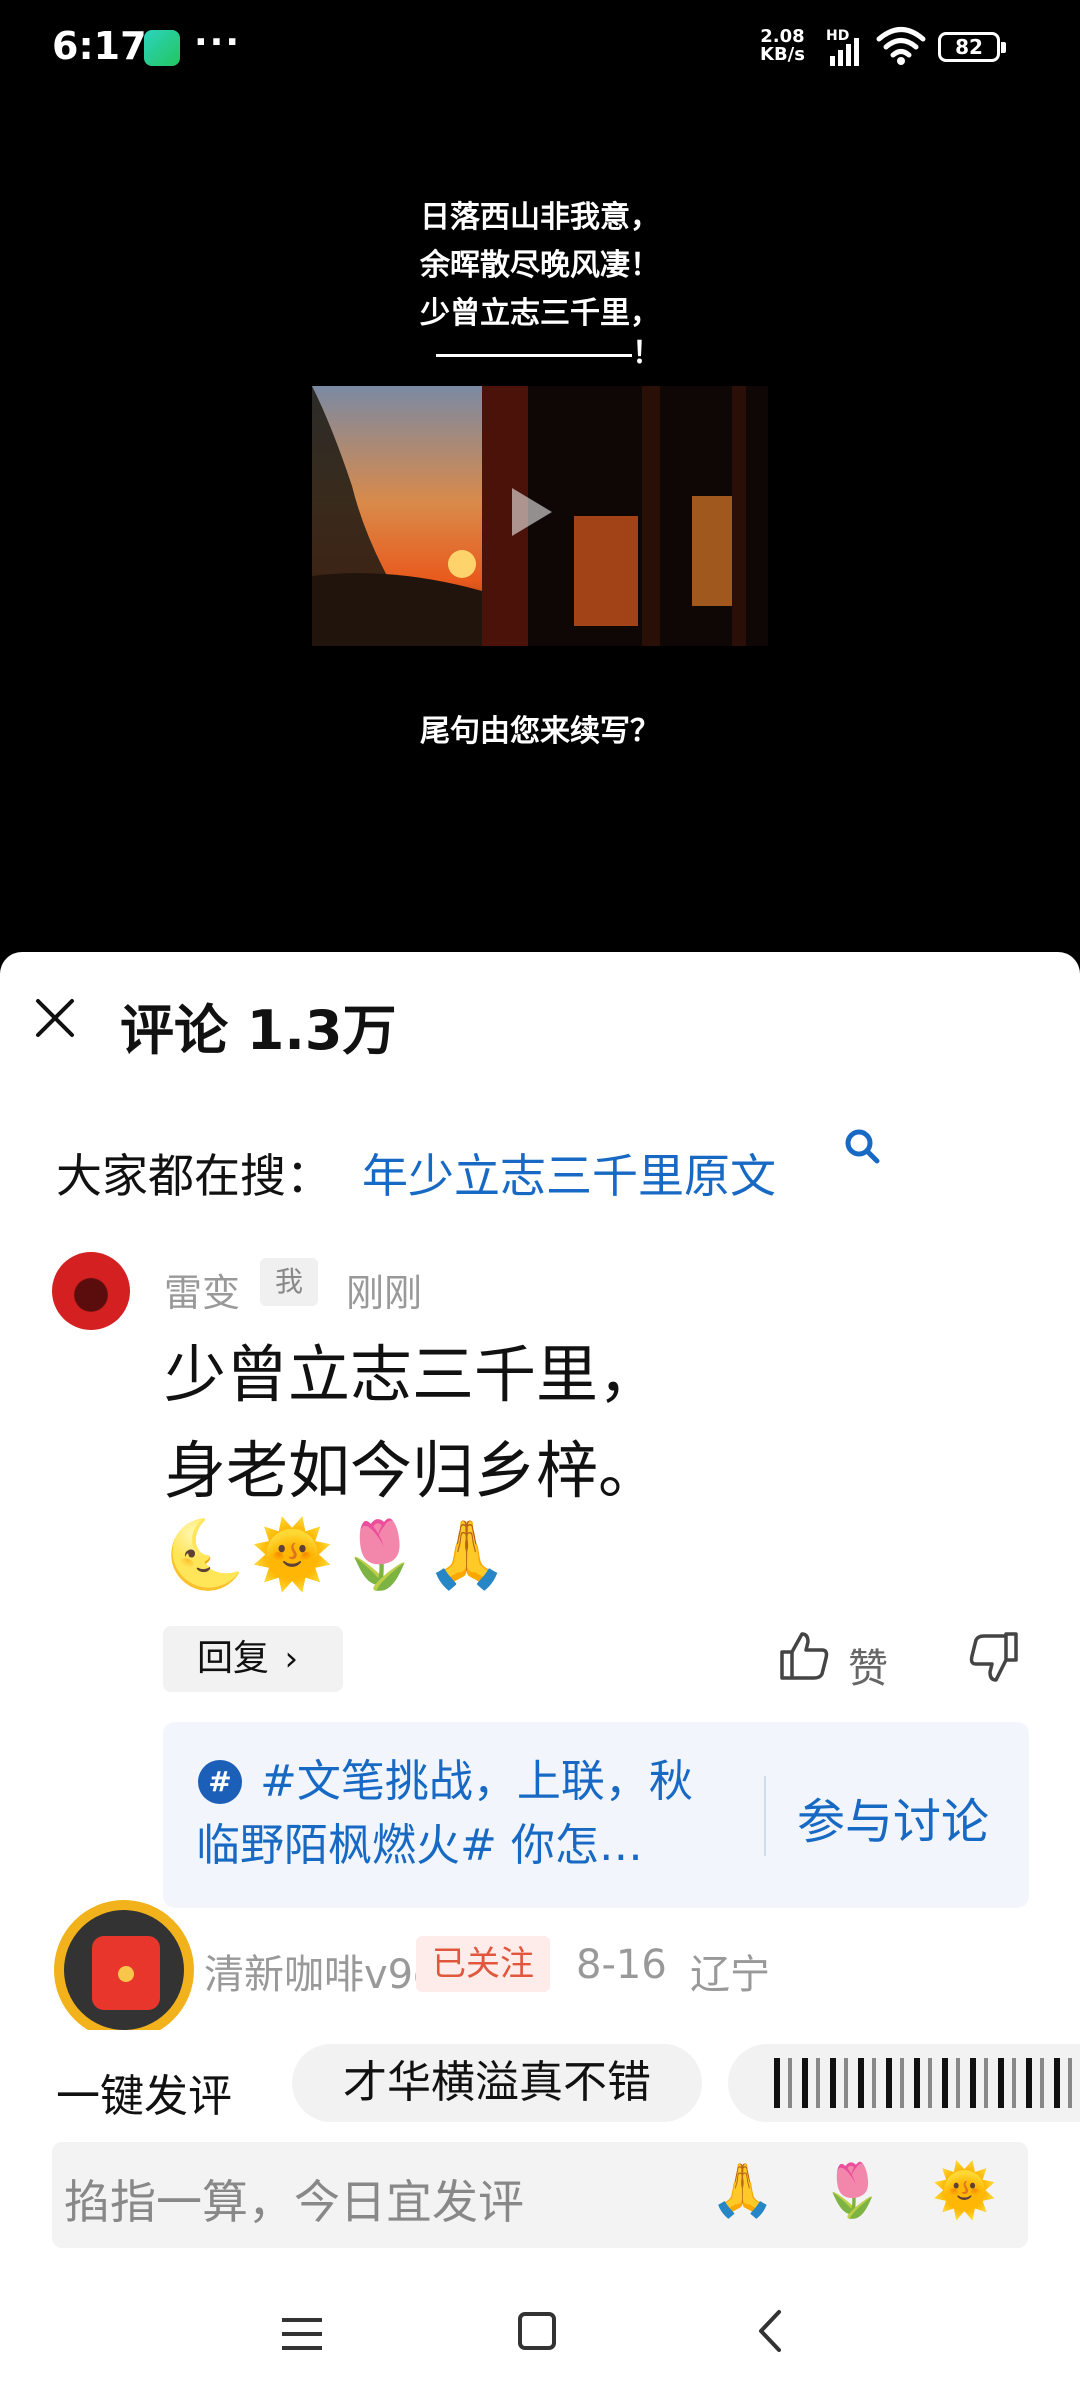  Describe the element at coordinates (55, 1018) in the screenshot. I see `close-icon` at that location.